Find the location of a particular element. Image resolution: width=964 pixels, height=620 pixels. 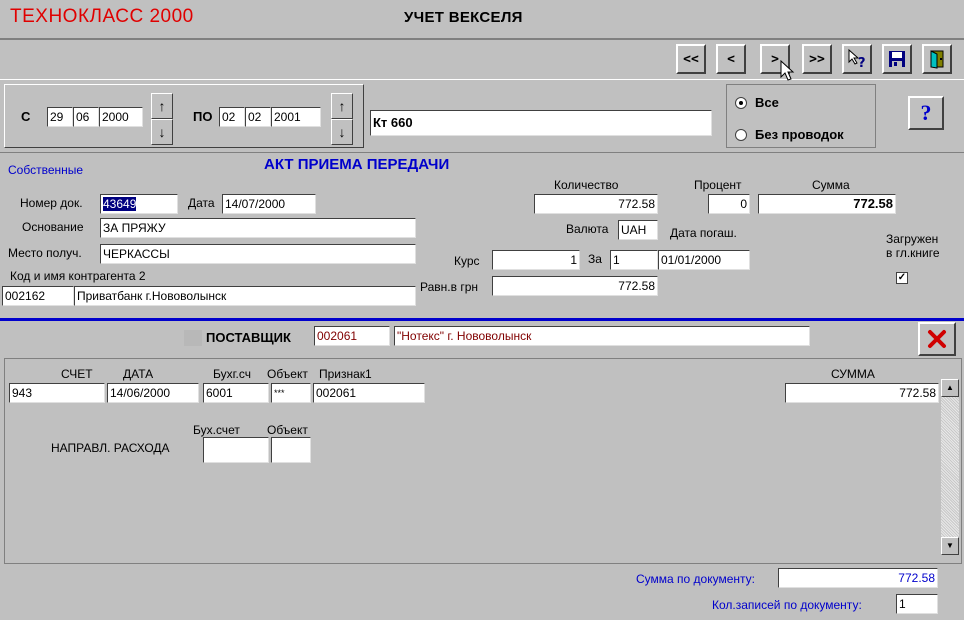

last-record-button: >> is located at coordinates (817, 59).